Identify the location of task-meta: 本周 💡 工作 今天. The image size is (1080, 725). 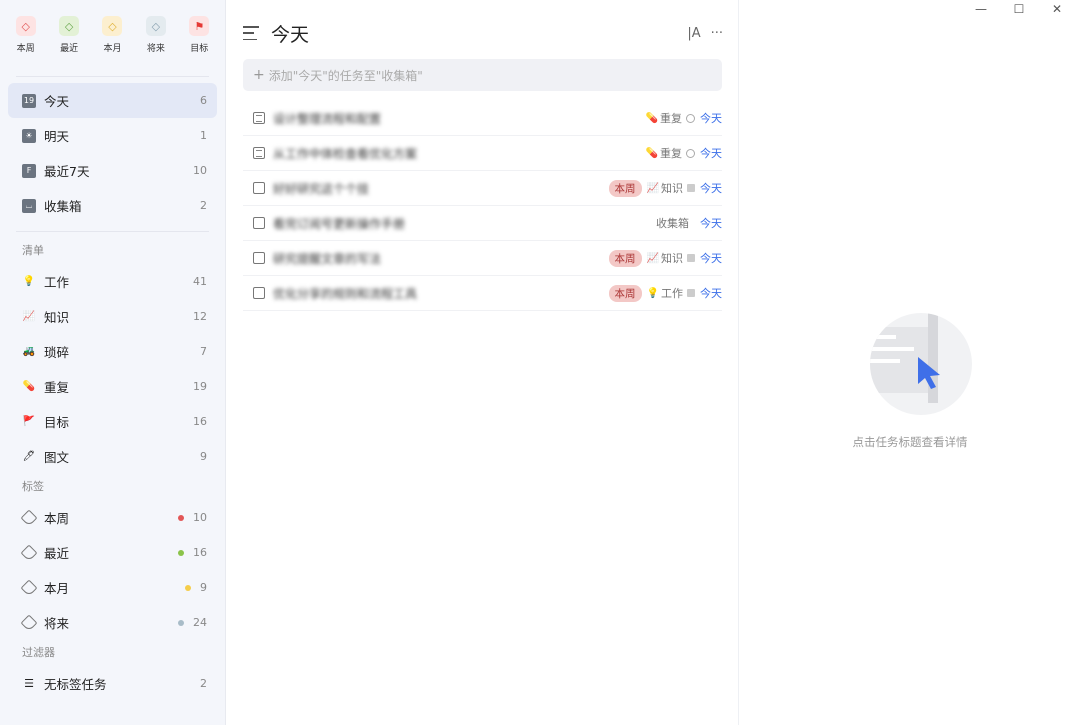
(665, 293).